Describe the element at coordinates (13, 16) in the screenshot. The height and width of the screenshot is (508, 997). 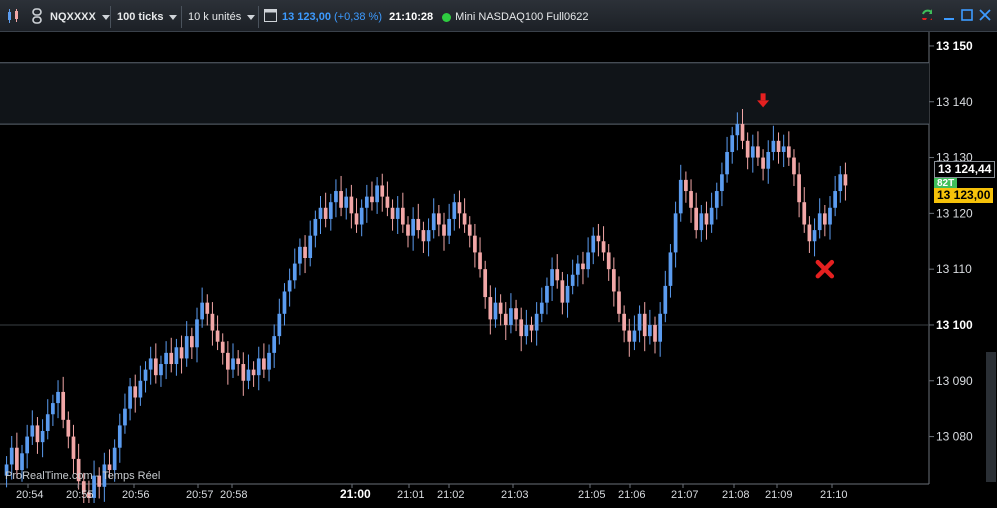
I see `chart-type-icon` at that location.